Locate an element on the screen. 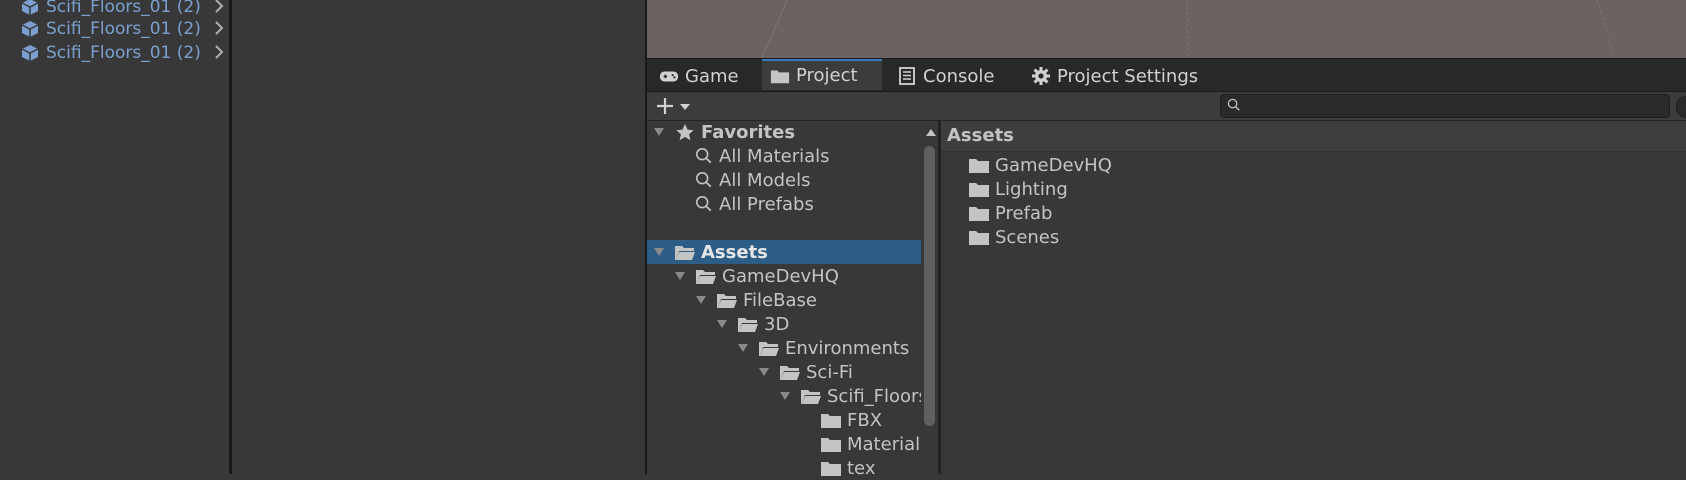 The height and width of the screenshot is (480, 1686). tree-item: GameDevHQ is located at coordinates (756, 276).